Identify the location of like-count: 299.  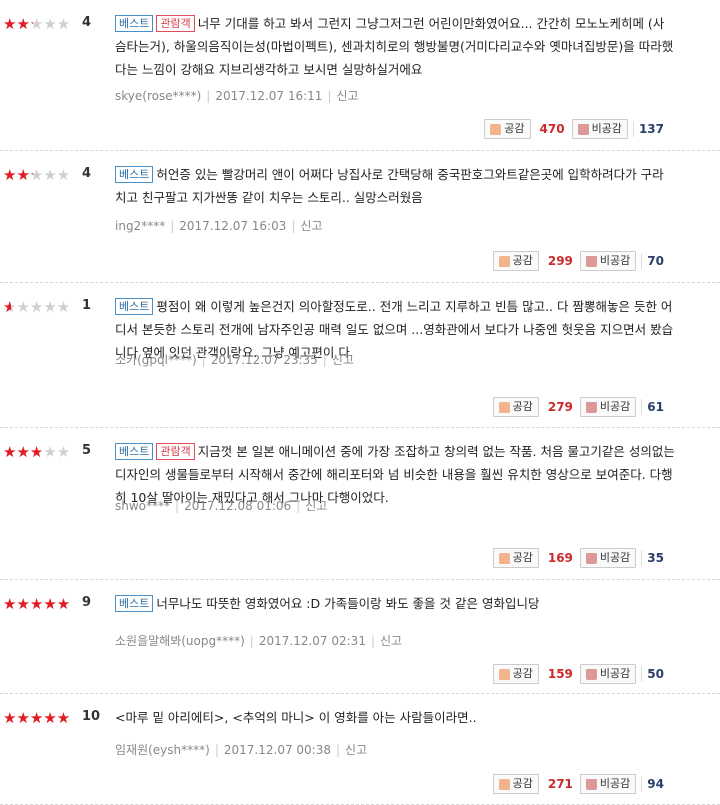
(560, 261).